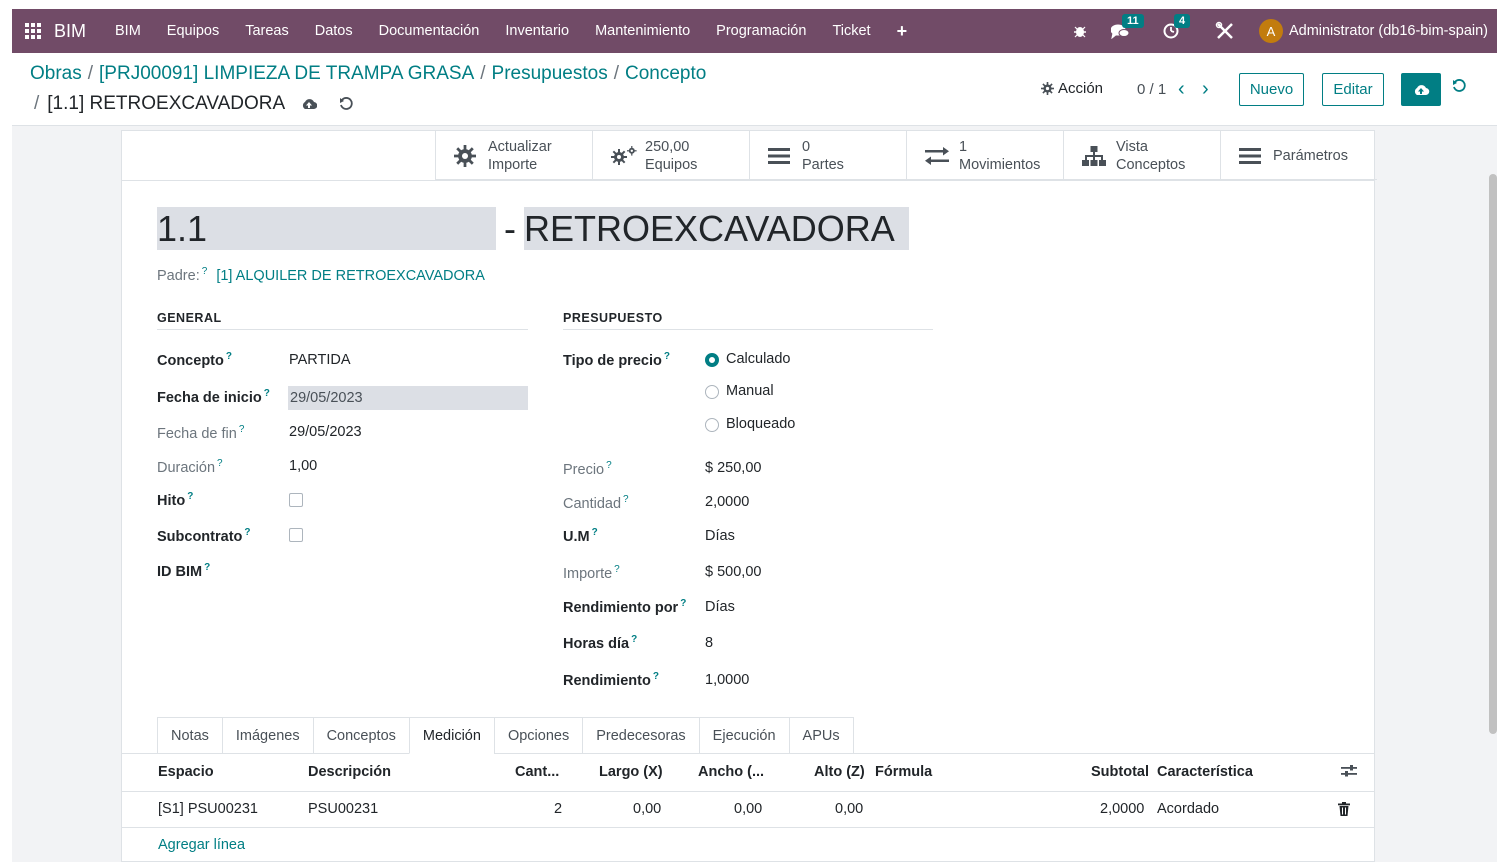  I want to click on um-label: U.M?, so click(580, 536).